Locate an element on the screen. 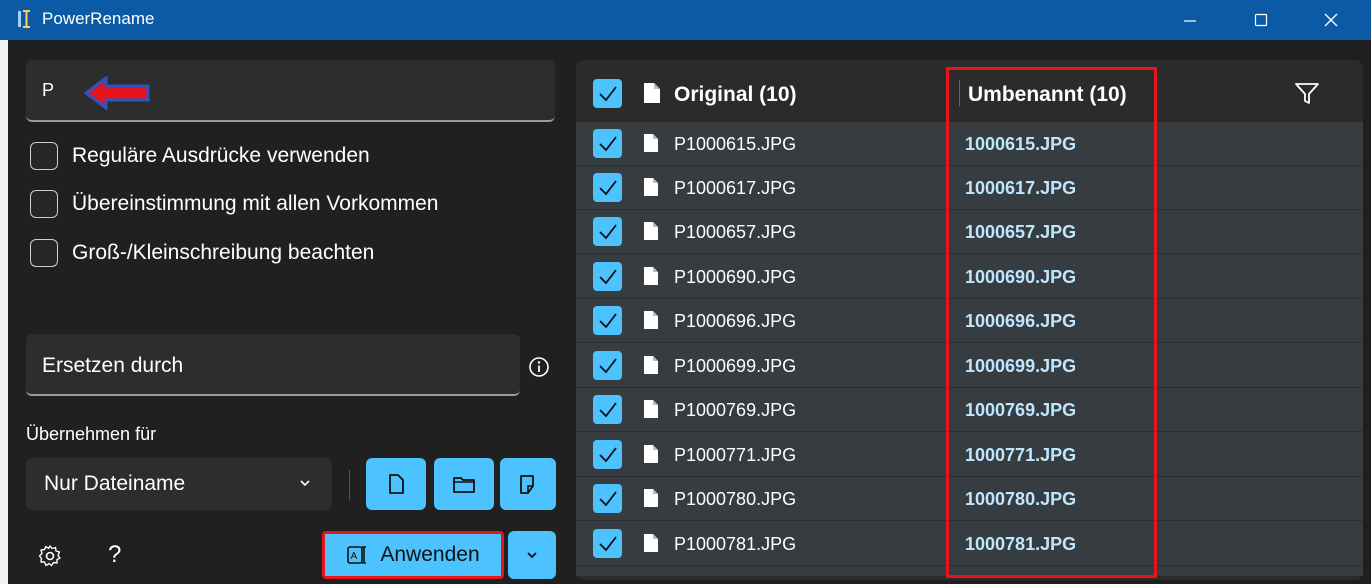 This screenshot has height=584, width=1371. minimize-button is located at coordinates (1190, 20).